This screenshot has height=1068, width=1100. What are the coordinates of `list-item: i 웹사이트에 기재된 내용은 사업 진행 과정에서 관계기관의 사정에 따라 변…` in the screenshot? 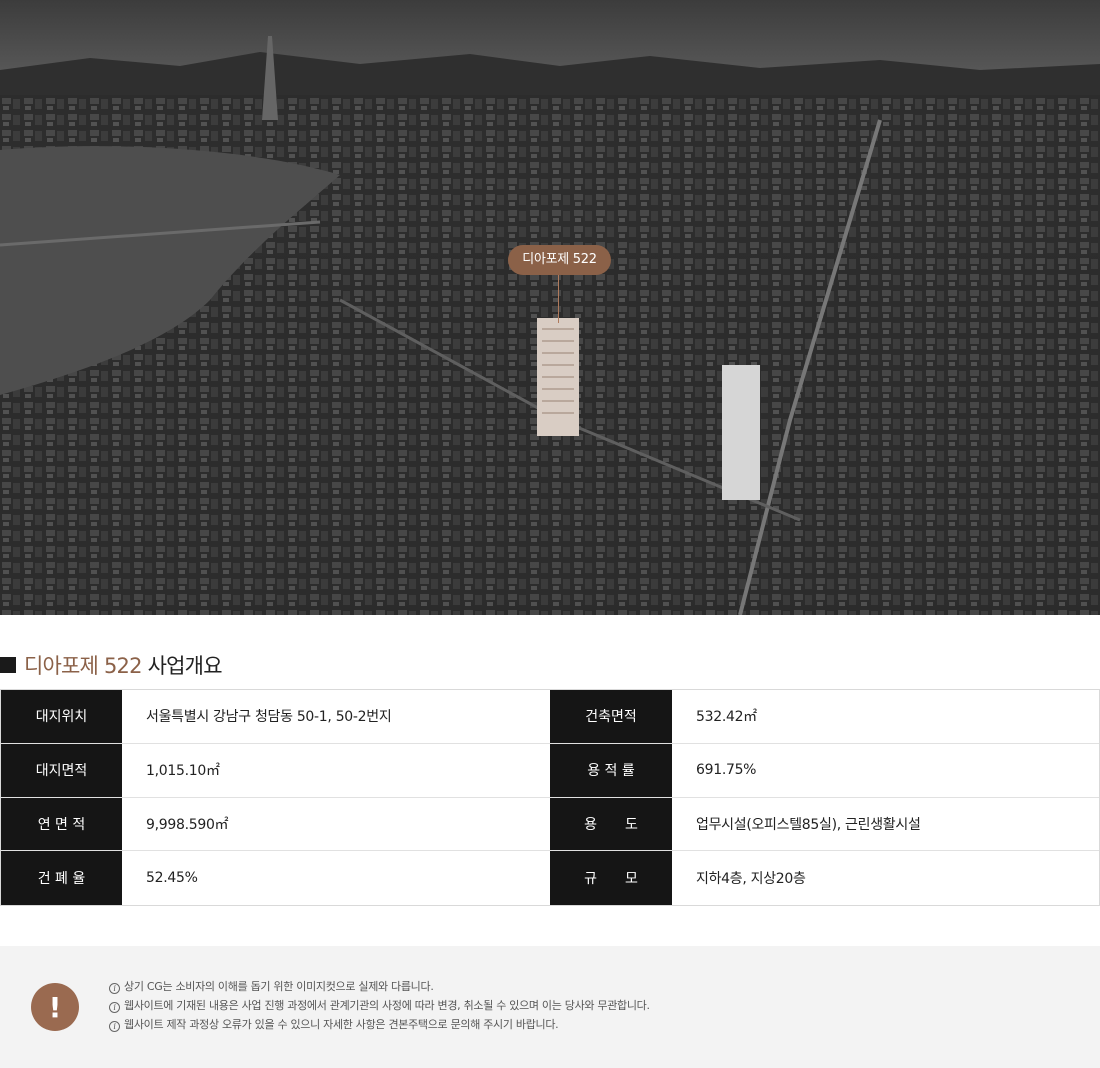 It's located at (379, 1005).